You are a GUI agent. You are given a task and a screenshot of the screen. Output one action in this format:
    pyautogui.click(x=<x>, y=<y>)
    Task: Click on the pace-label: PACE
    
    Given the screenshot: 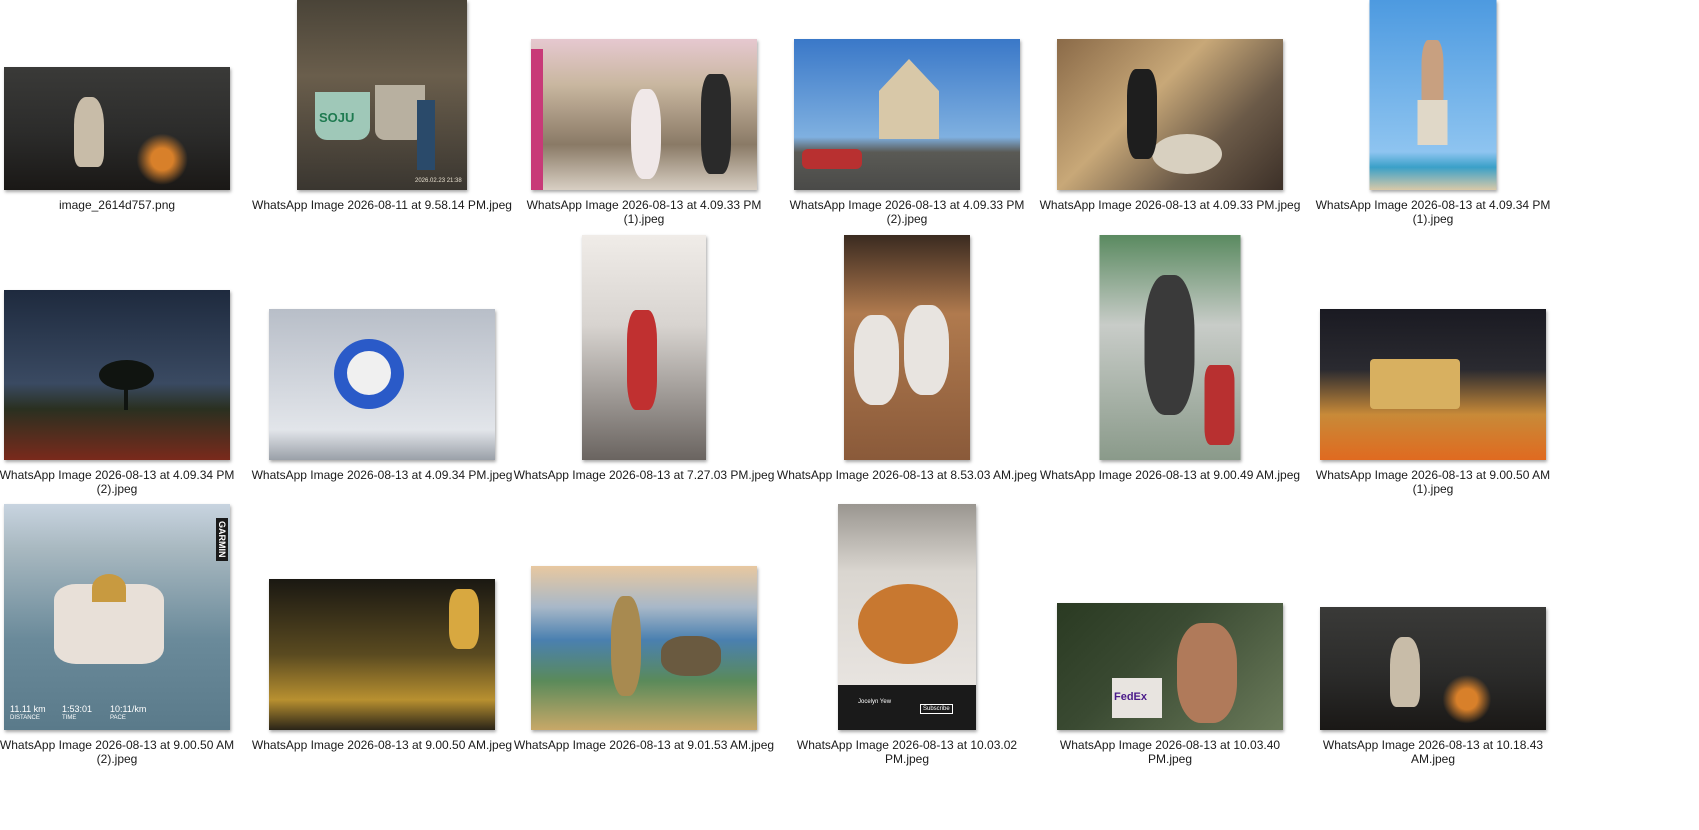 What is the action you would take?
    pyautogui.click(x=118, y=718)
    